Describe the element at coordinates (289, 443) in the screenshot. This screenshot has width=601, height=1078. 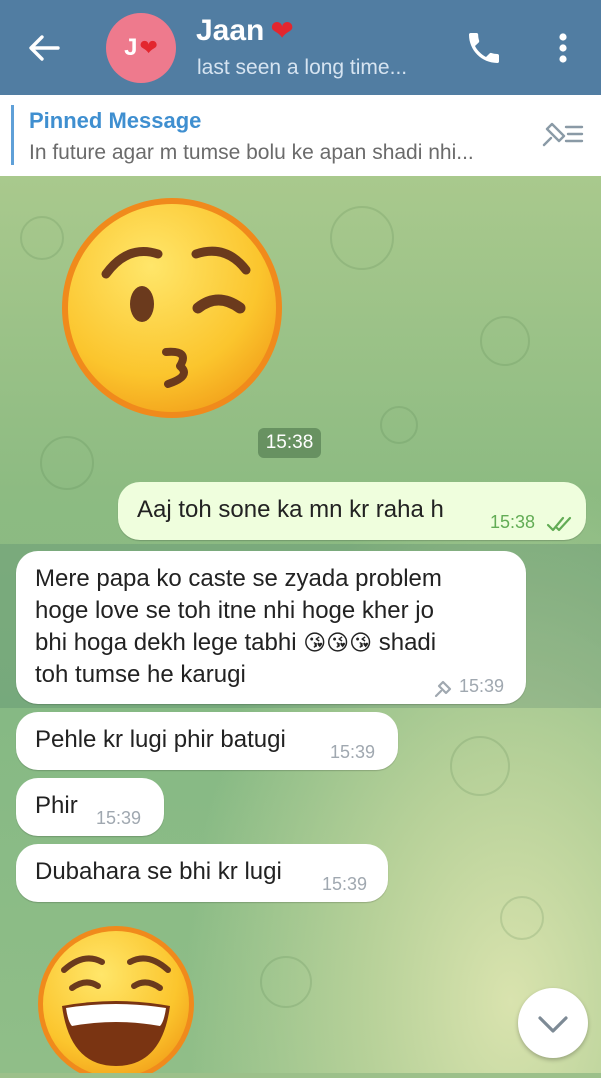
I see `sticker-timestamp: 15:38` at that location.